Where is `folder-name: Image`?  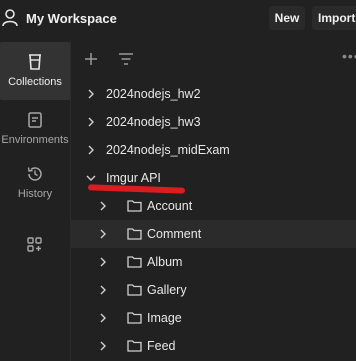 folder-name: Image is located at coordinates (164, 318).